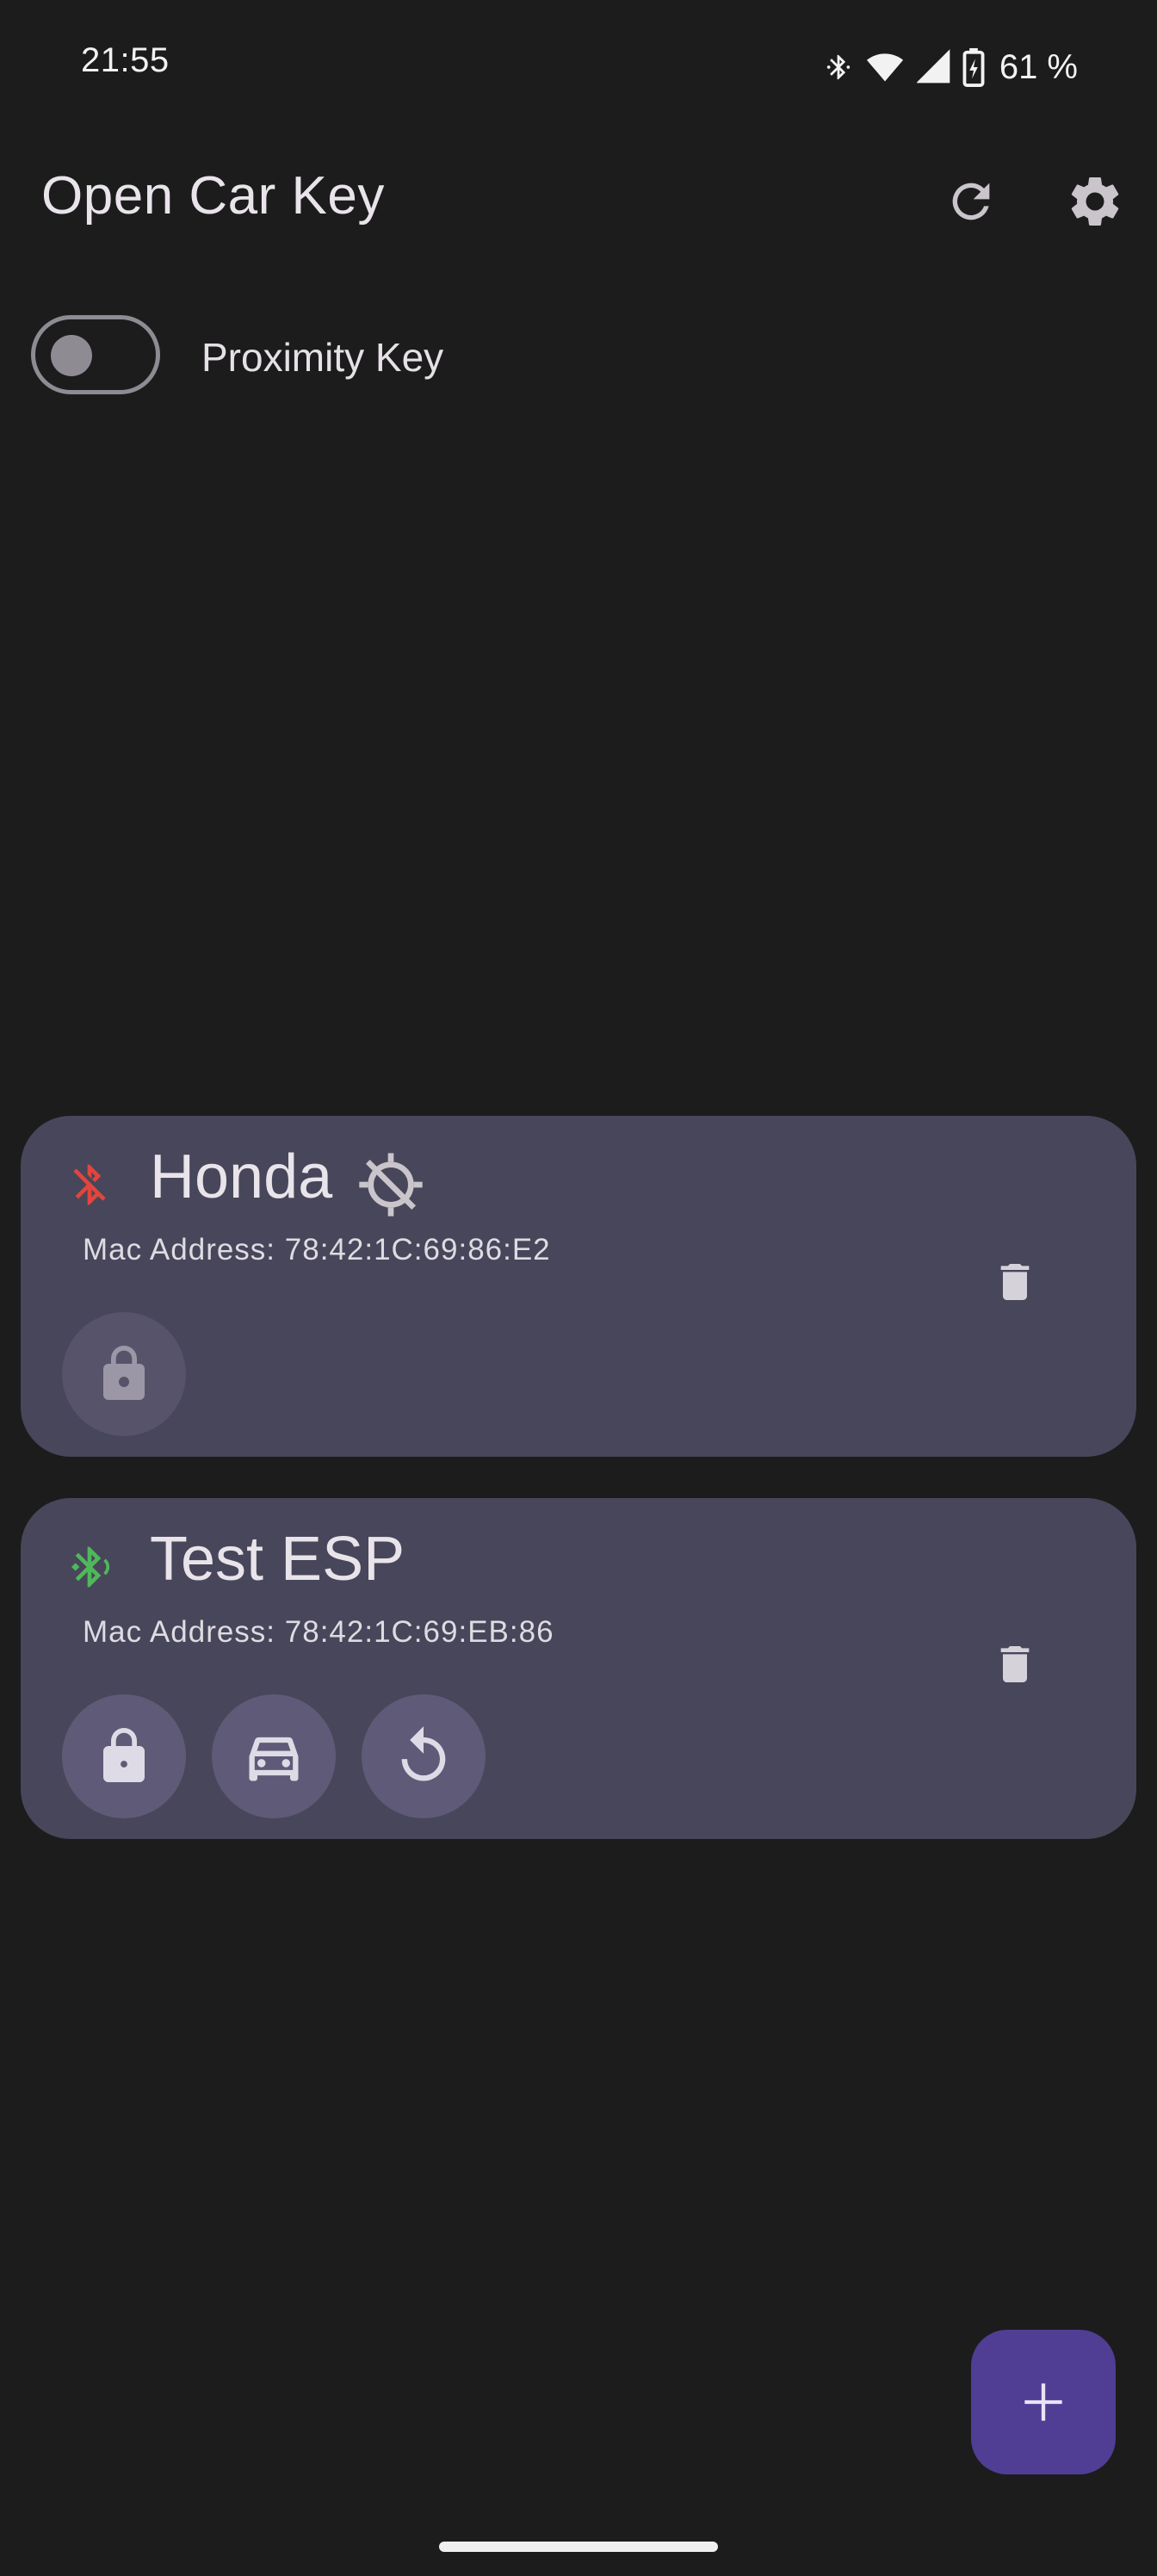 The image size is (1157, 2576). Describe the element at coordinates (72, 355) in the screenshot. I see `switch-thumb` at that location.